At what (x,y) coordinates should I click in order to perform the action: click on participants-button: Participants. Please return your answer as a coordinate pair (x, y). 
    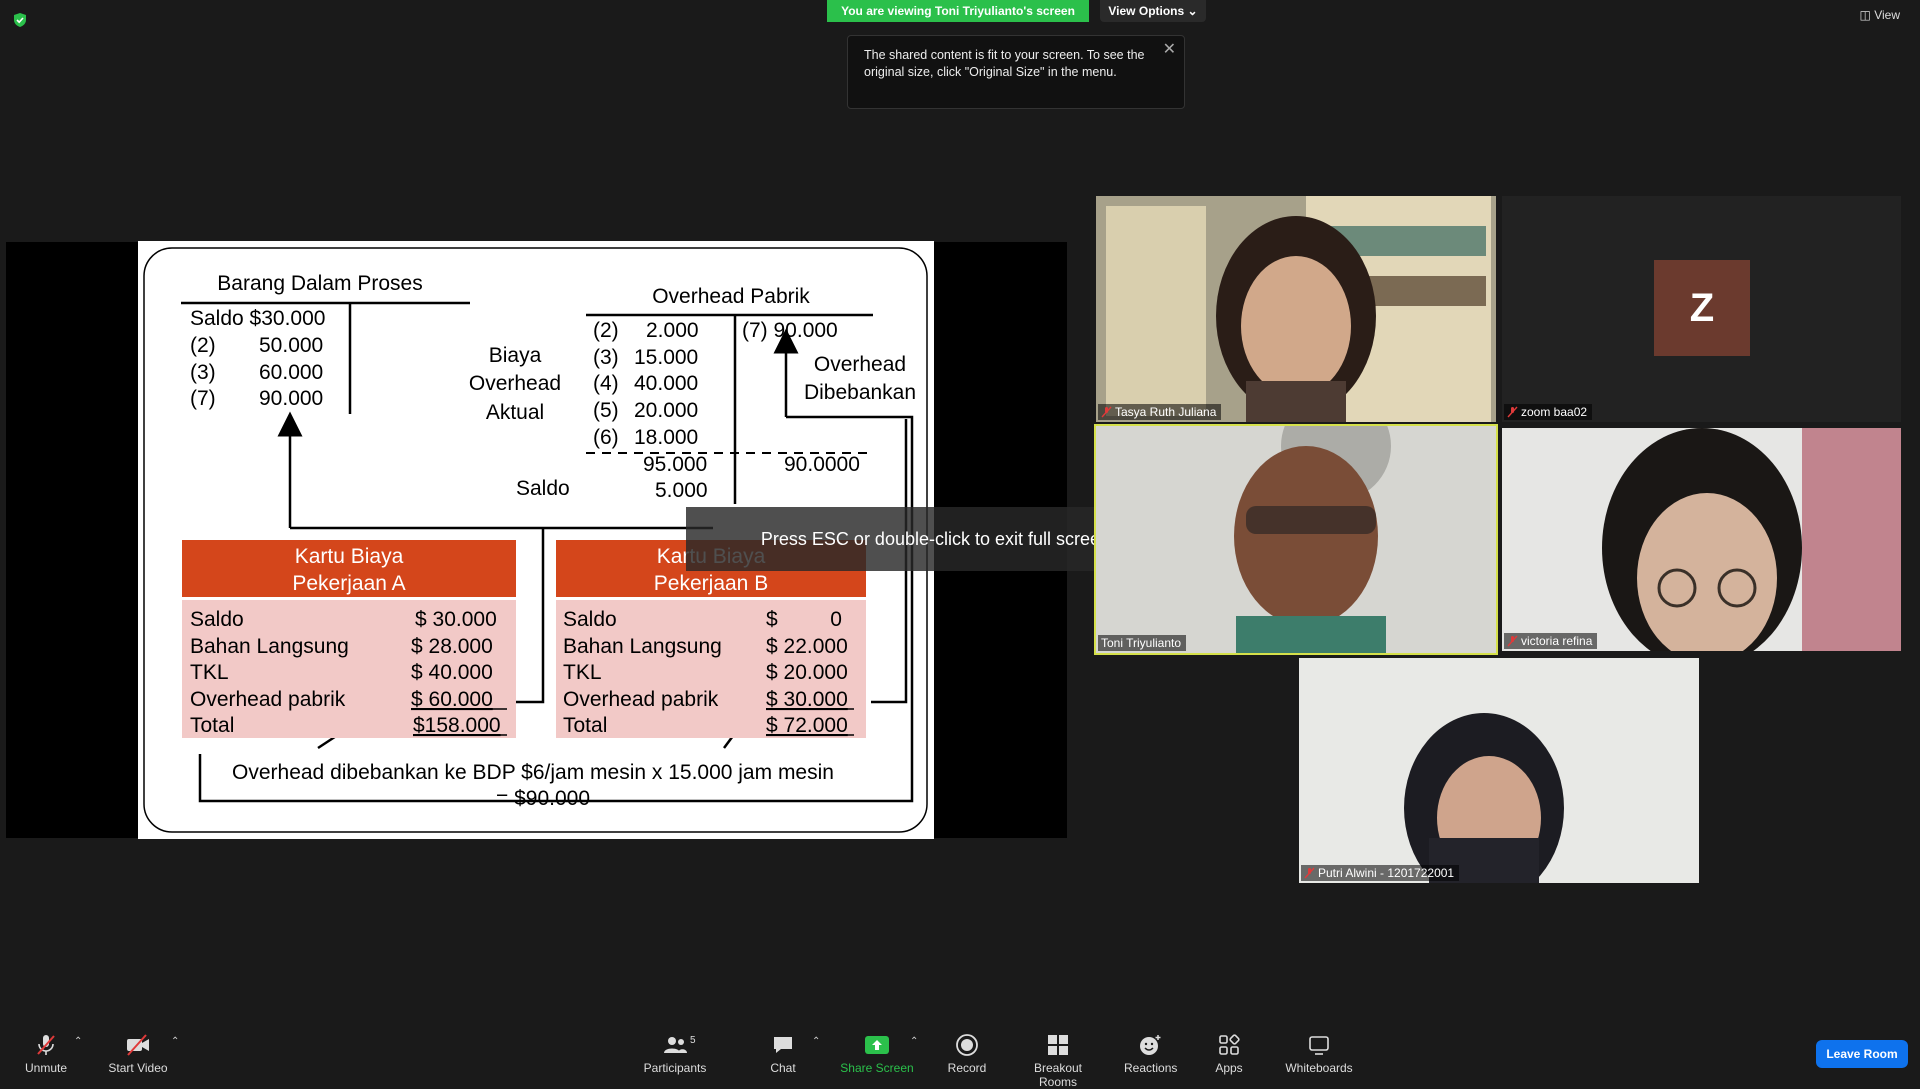
    Looking at the image, I should click on (675, 1054).